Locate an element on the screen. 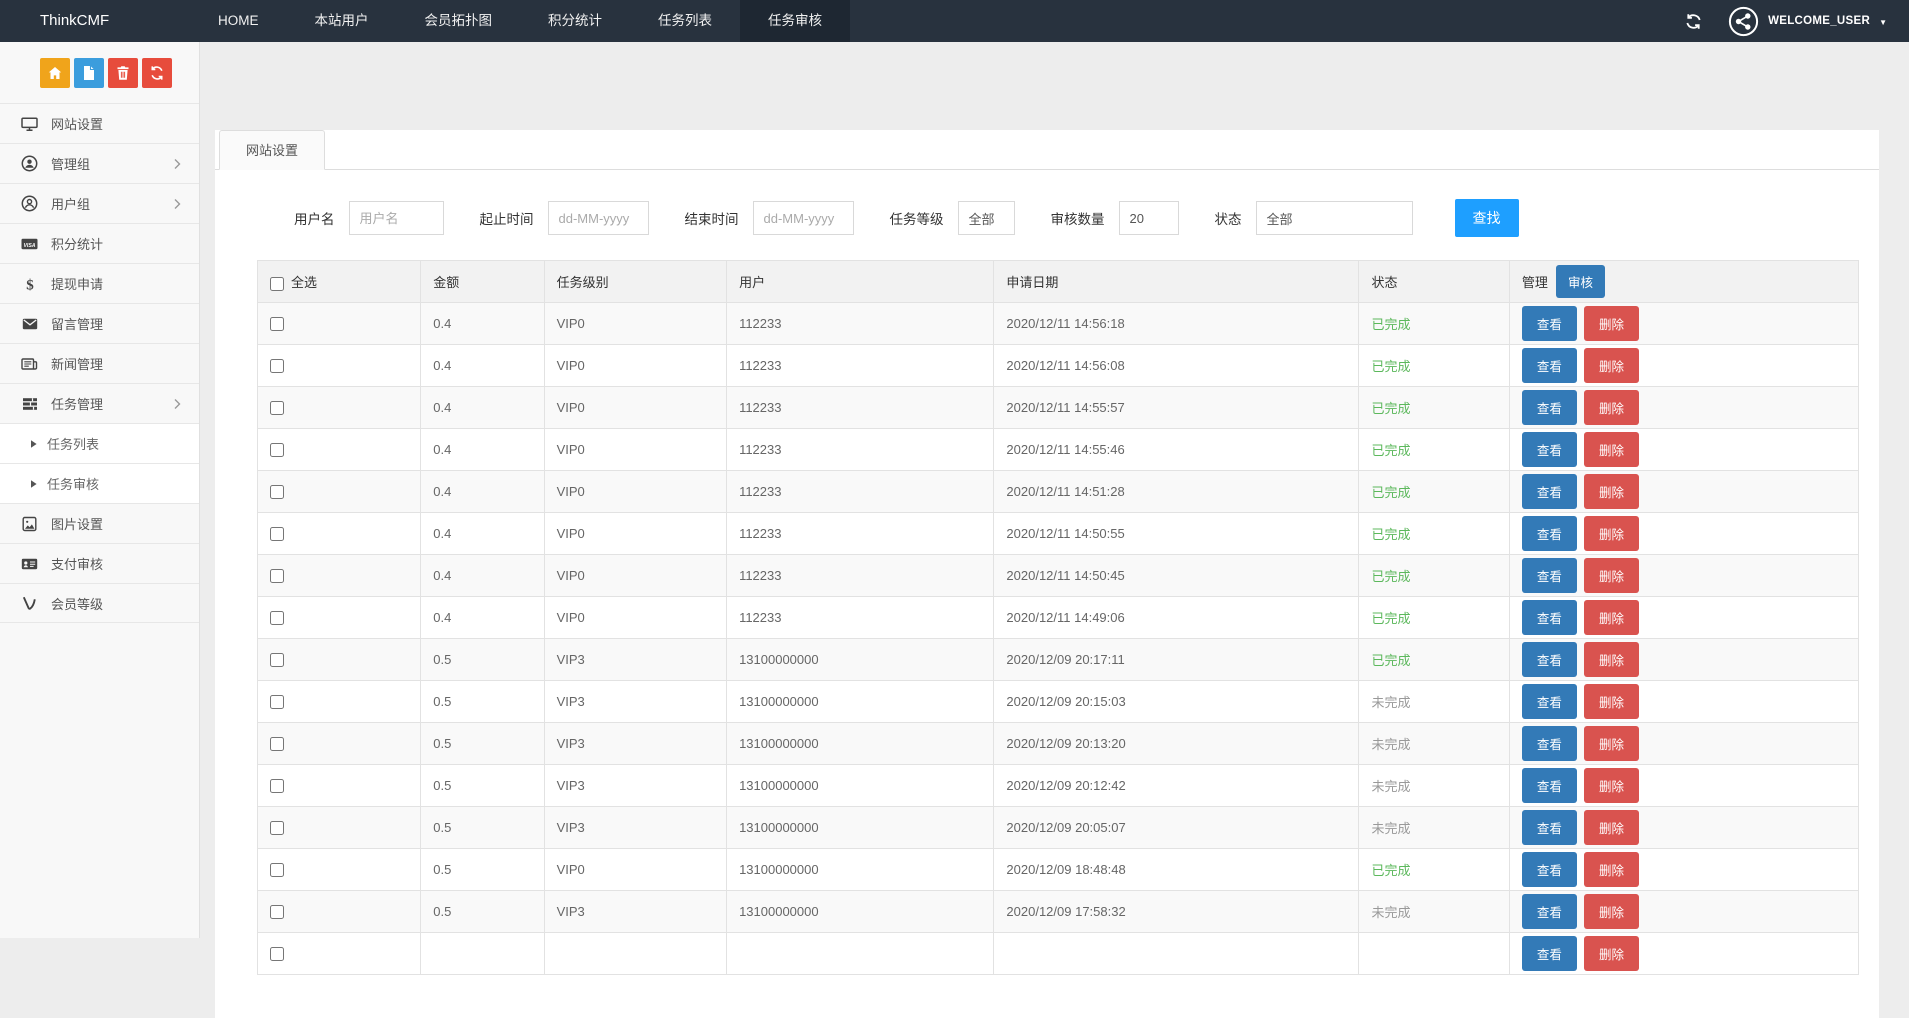 Image resolution: width=1909 pixels, height=1018 pixels. sidebar-item: VISA 积分统计 is located at coordinates (99, 243).